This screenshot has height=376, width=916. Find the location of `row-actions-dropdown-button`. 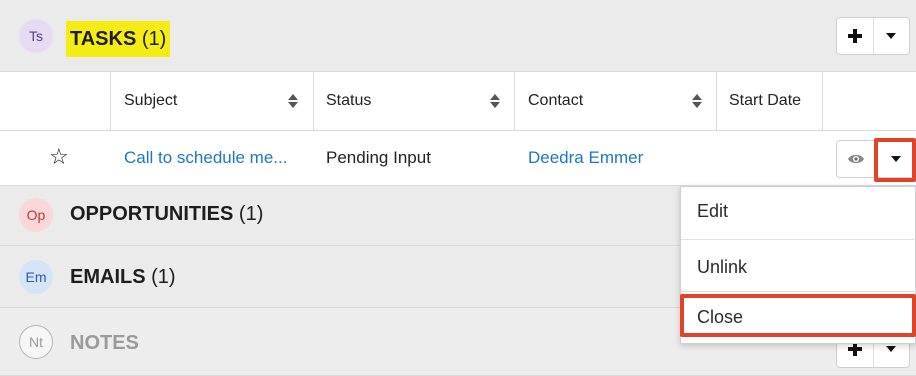

row-actions-dropdown-button is located at coordinates (896, 159).